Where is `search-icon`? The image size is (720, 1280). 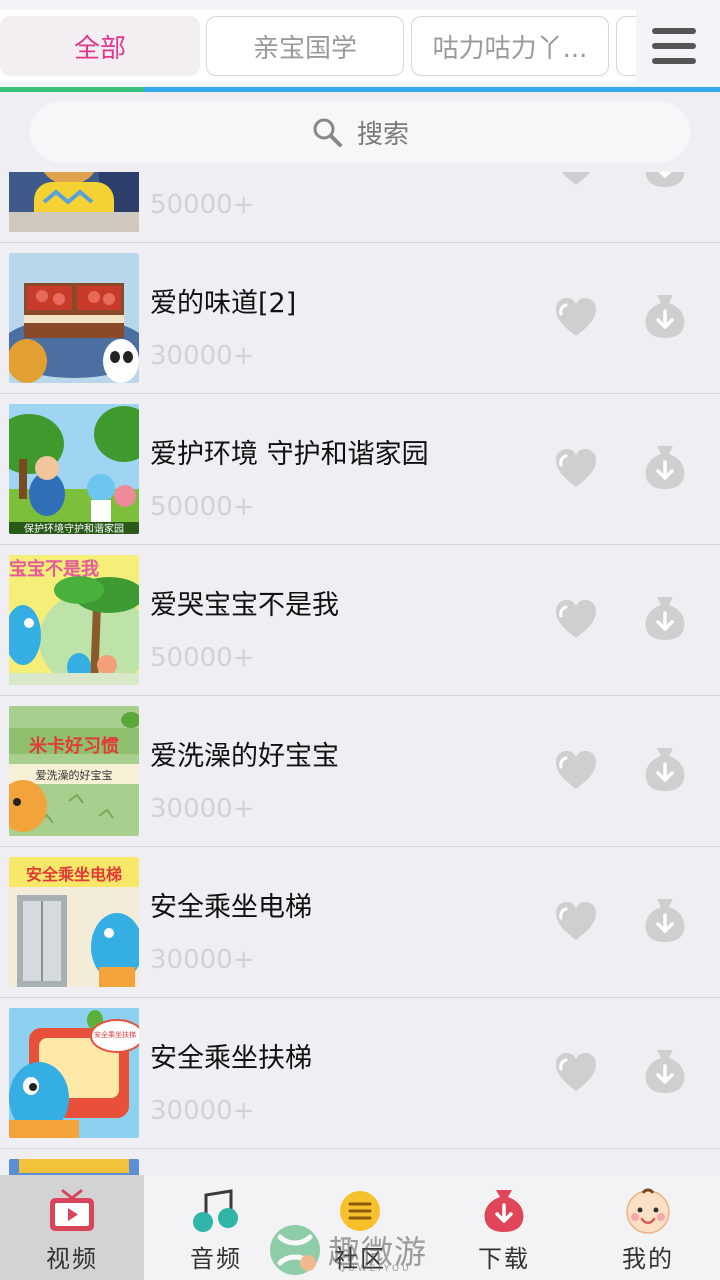
search-icon is located at coordinates (327, 132).